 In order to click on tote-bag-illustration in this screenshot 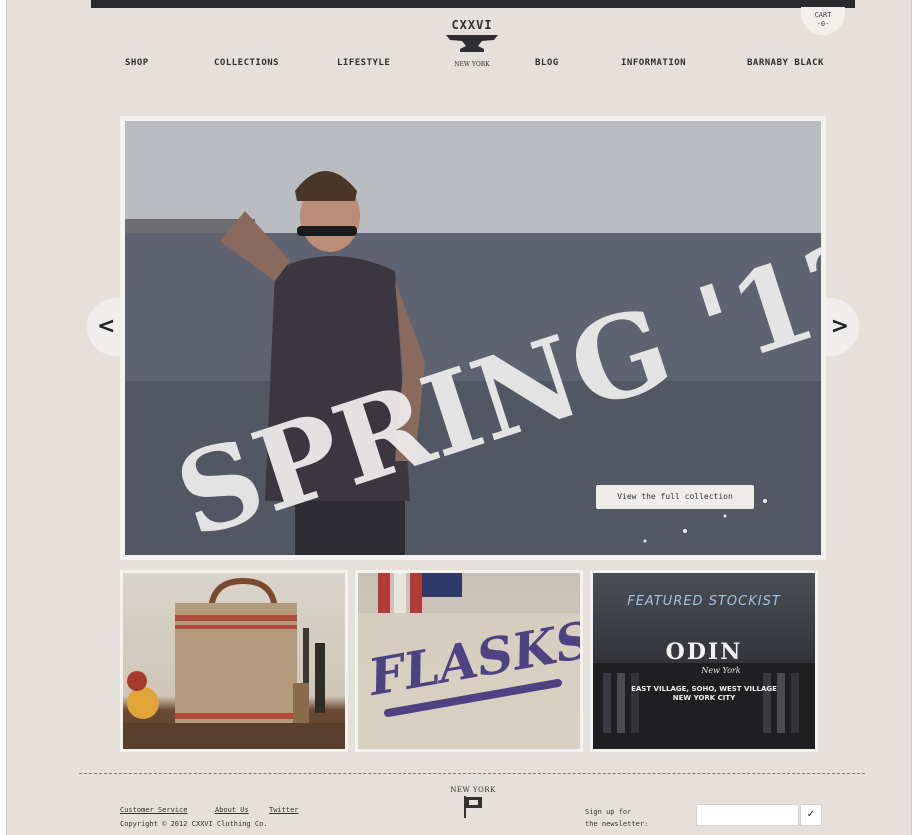, I will do `click(234, 663)`.